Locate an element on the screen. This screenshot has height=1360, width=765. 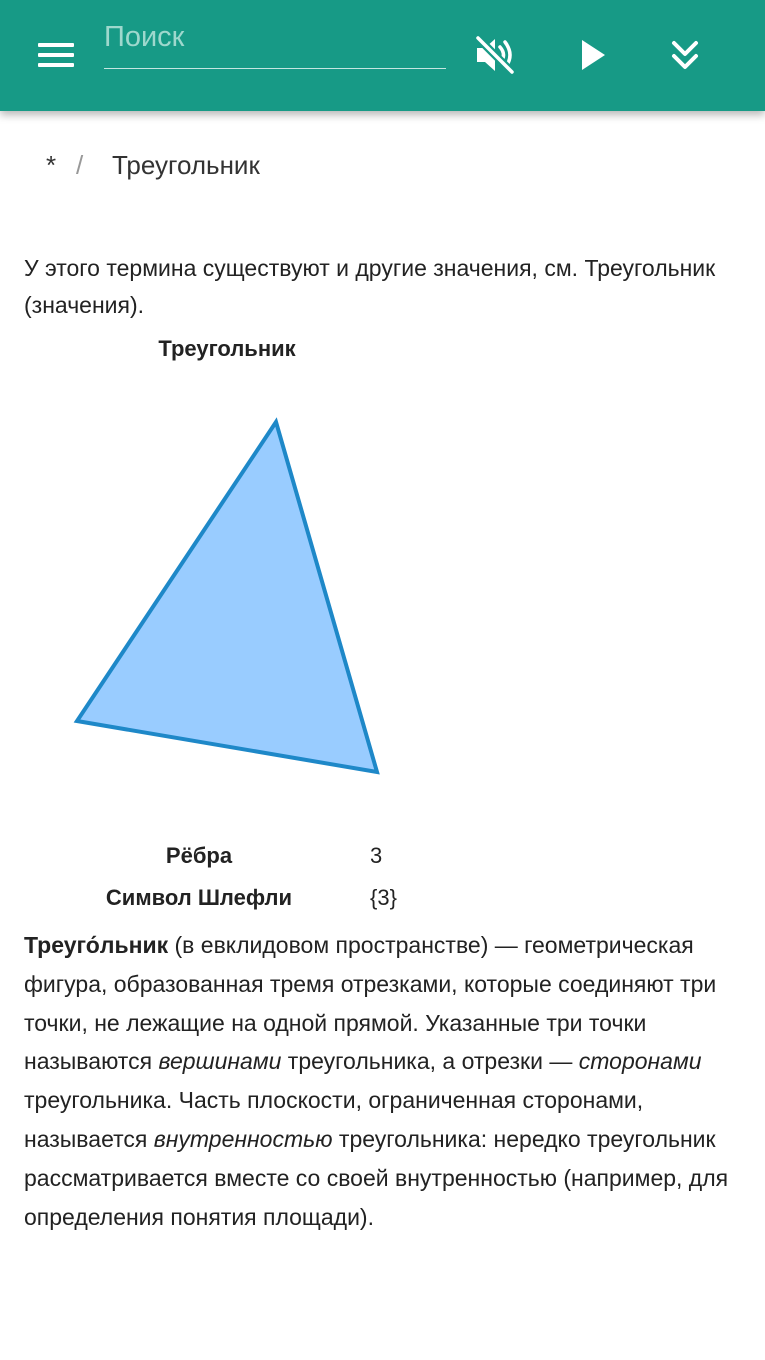
triangle-image is located at coordinates (230, 600).